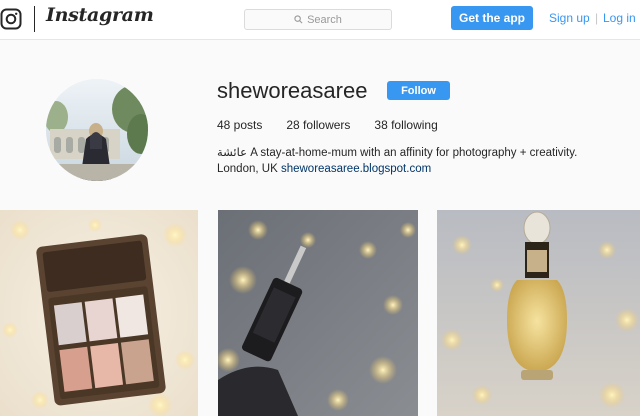  What do you see at coordinates (324, 19) in the screenshot?
I see `search-placeholder: Search` at bounding box center [324, 19].